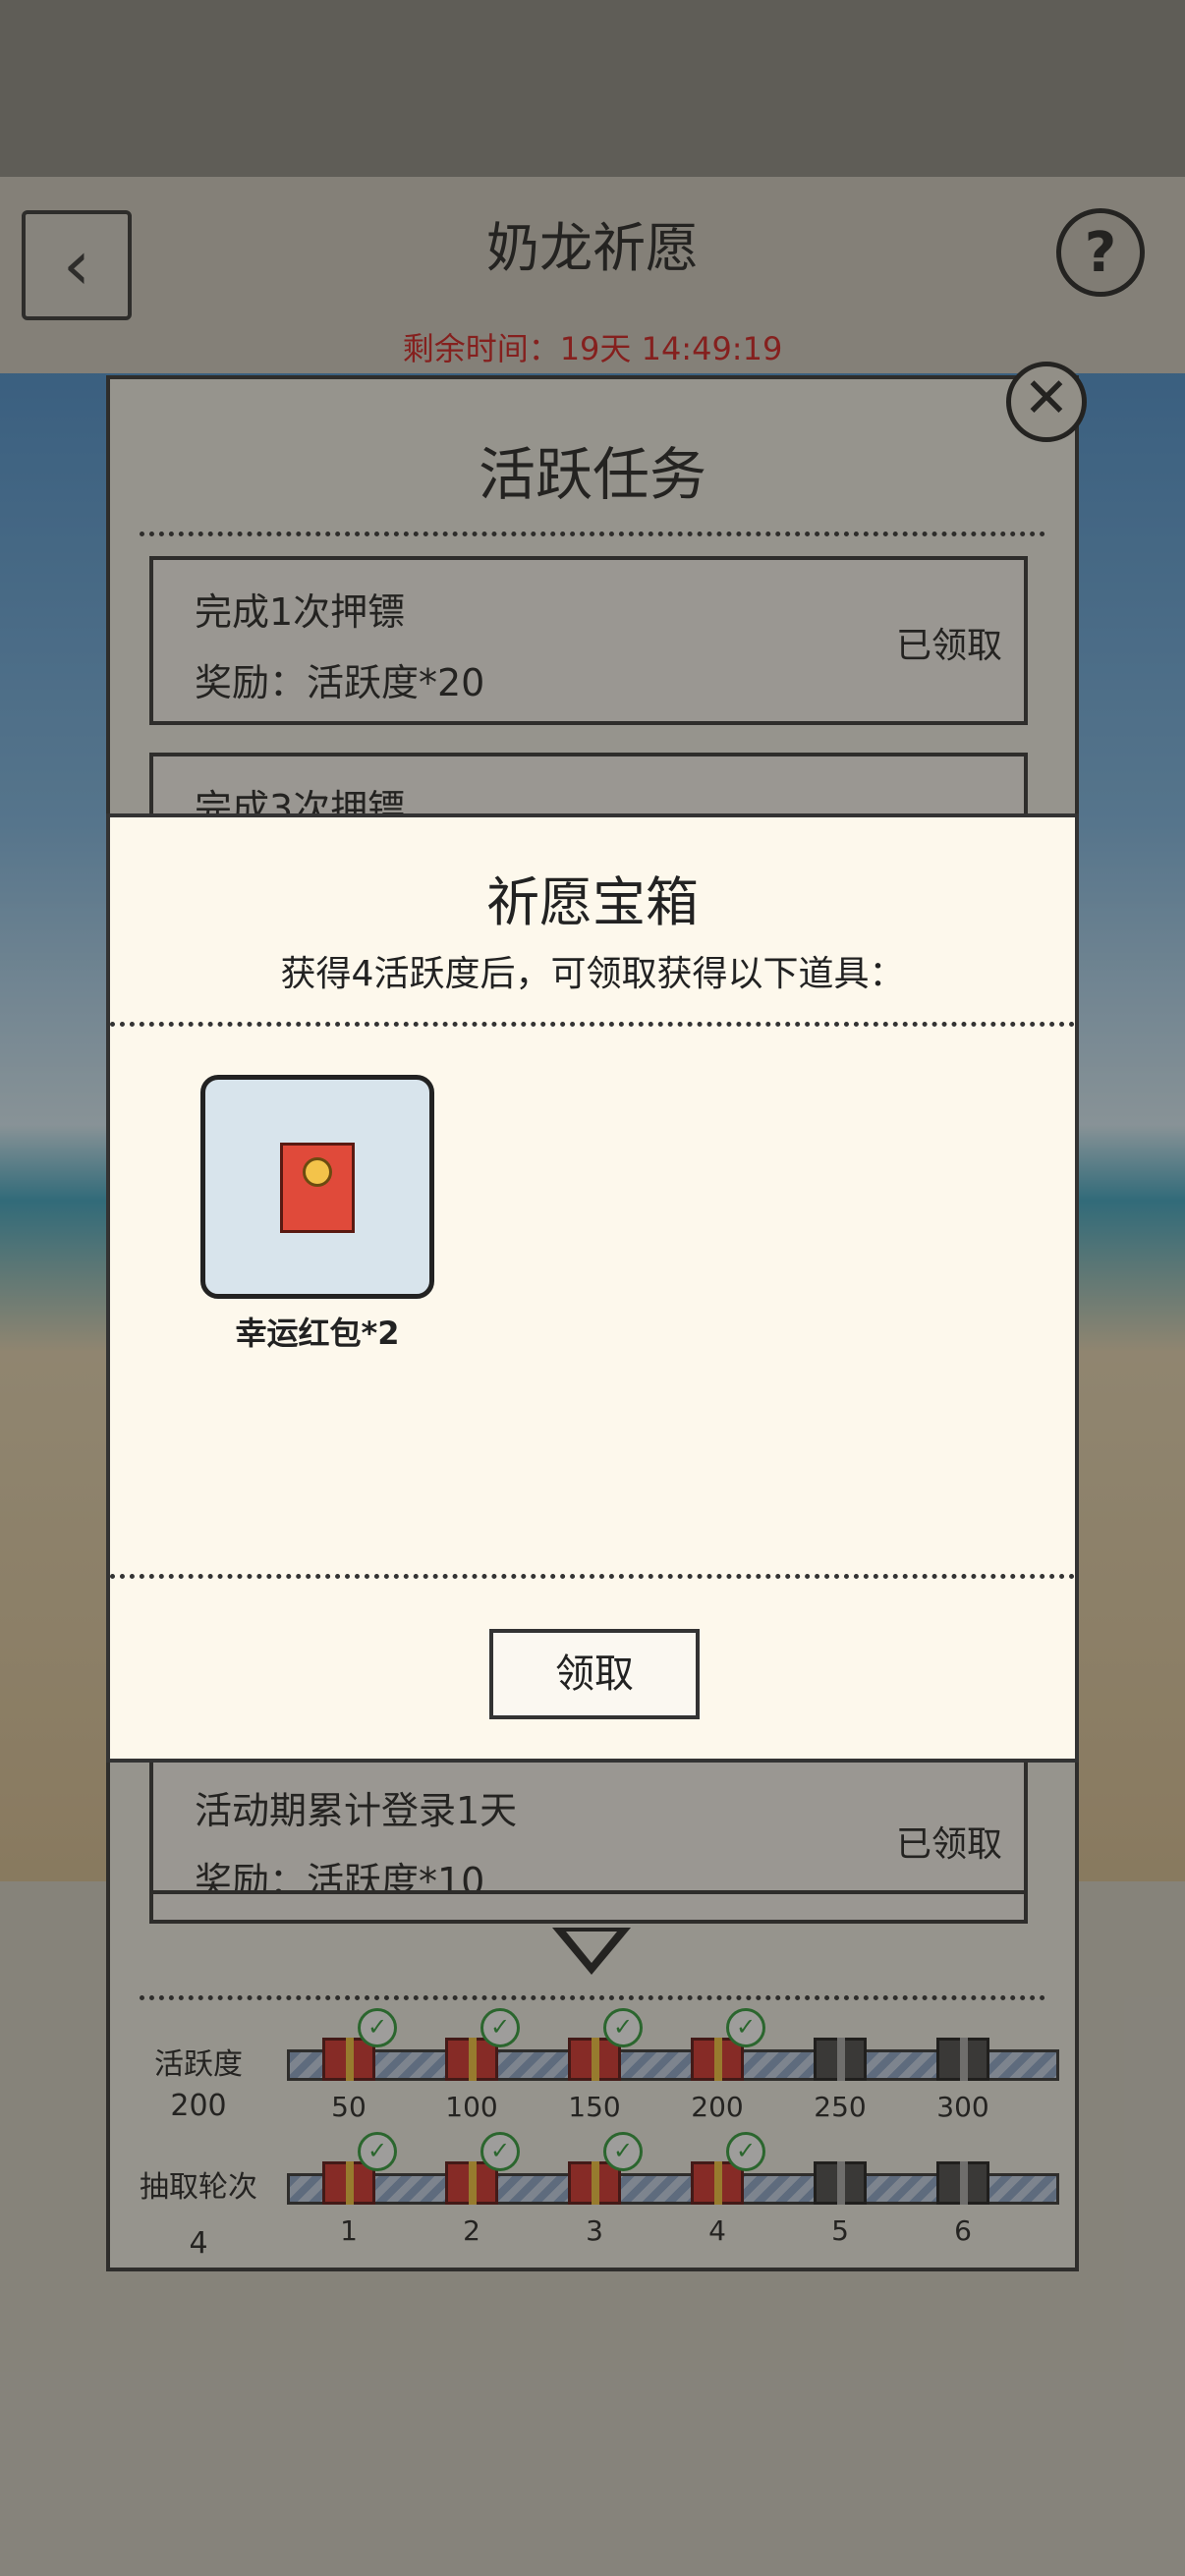 The height and width of the screenshot is (2576, 1185). I want to click on countdown-timer: 剩余时间：19天 14:49:19, so click(592, 348).